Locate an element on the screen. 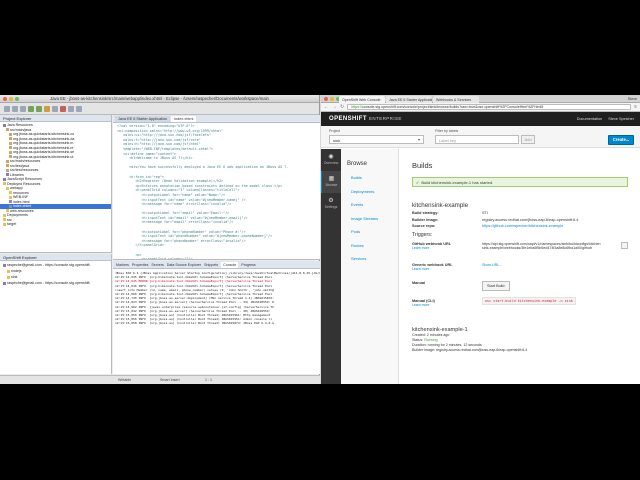  run-icon is located at coordinates (31, 108).